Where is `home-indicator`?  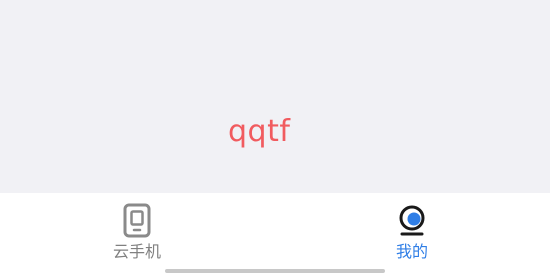 home-indicator is located at coordinates (275, 271).